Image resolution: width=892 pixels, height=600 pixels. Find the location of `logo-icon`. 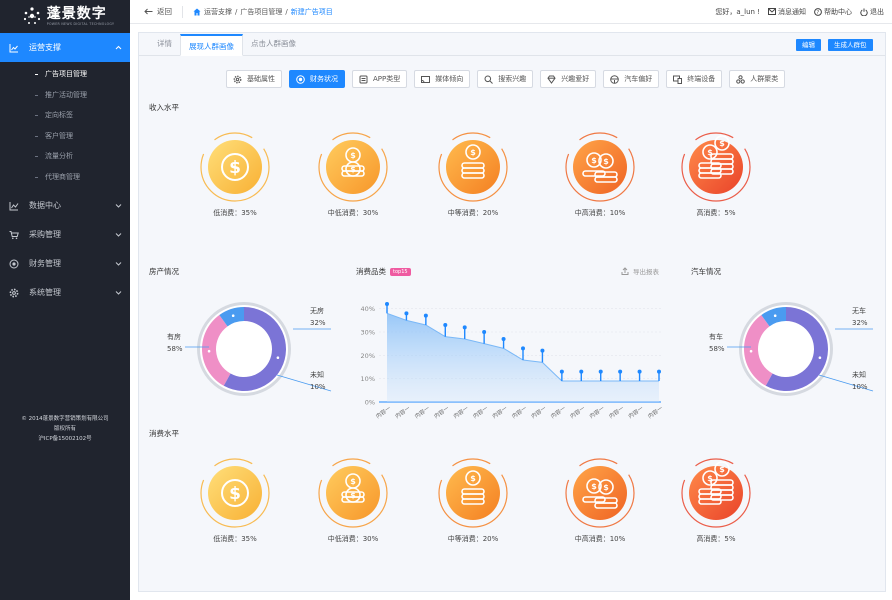

logo-icon is located at coordinates (31, 15).